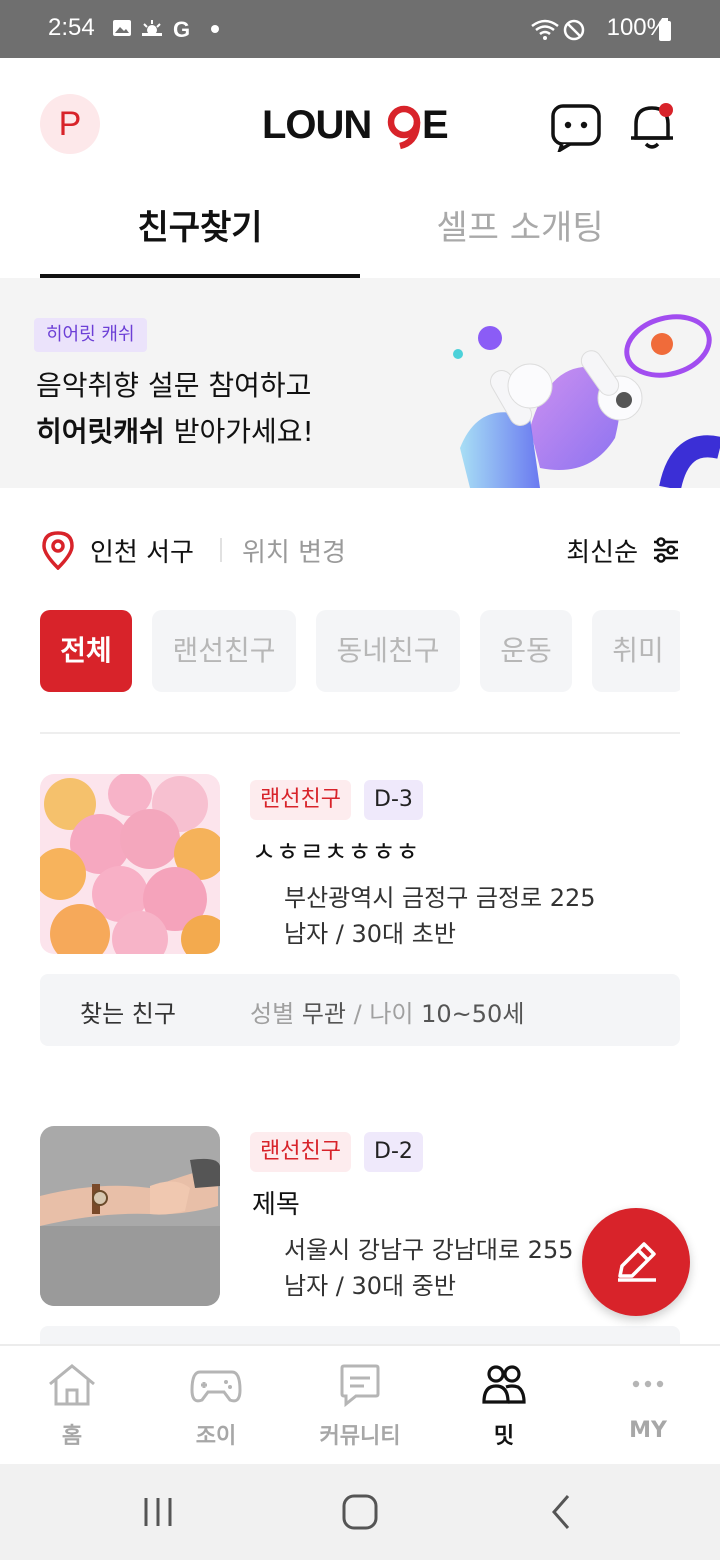 This screenshot has height=1560, width=720. Describe the element at coordinates (360, 733) in the screenshot. I see `section-divider` at that location.